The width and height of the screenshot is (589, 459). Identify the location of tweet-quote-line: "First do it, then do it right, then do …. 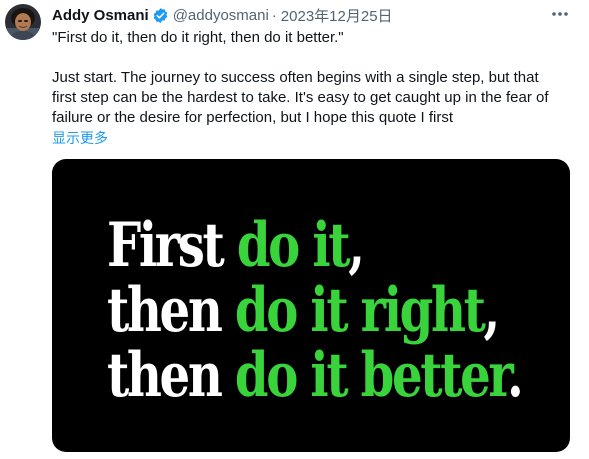
(198, 37).